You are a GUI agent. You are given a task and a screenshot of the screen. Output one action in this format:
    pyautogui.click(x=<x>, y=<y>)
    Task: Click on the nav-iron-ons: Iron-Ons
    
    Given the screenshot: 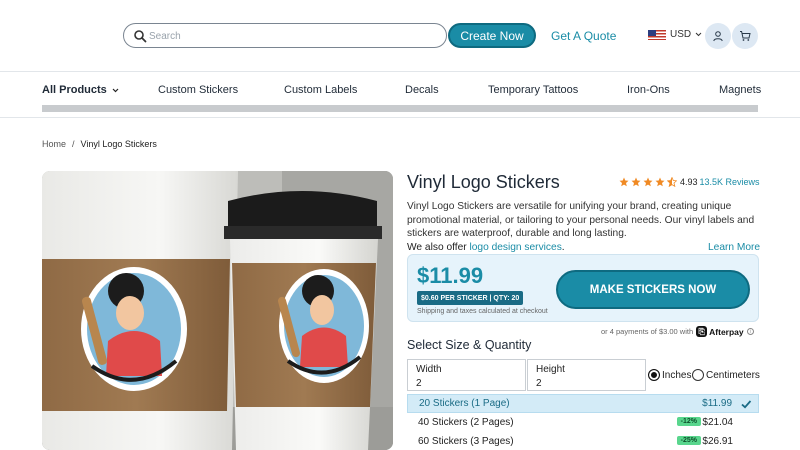 What is the action you would take?
    pyautogui.click(x=648, y=90)
    